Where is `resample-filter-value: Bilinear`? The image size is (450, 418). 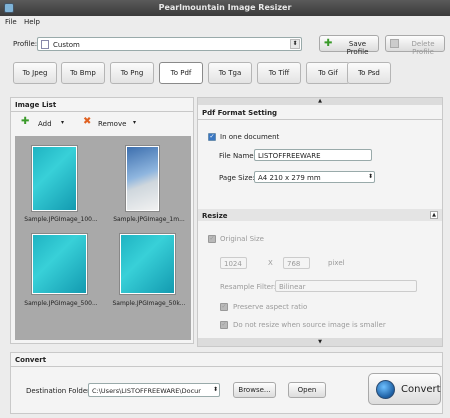
resample-filter-value: Bilinear is located at coordinates (292, 287).